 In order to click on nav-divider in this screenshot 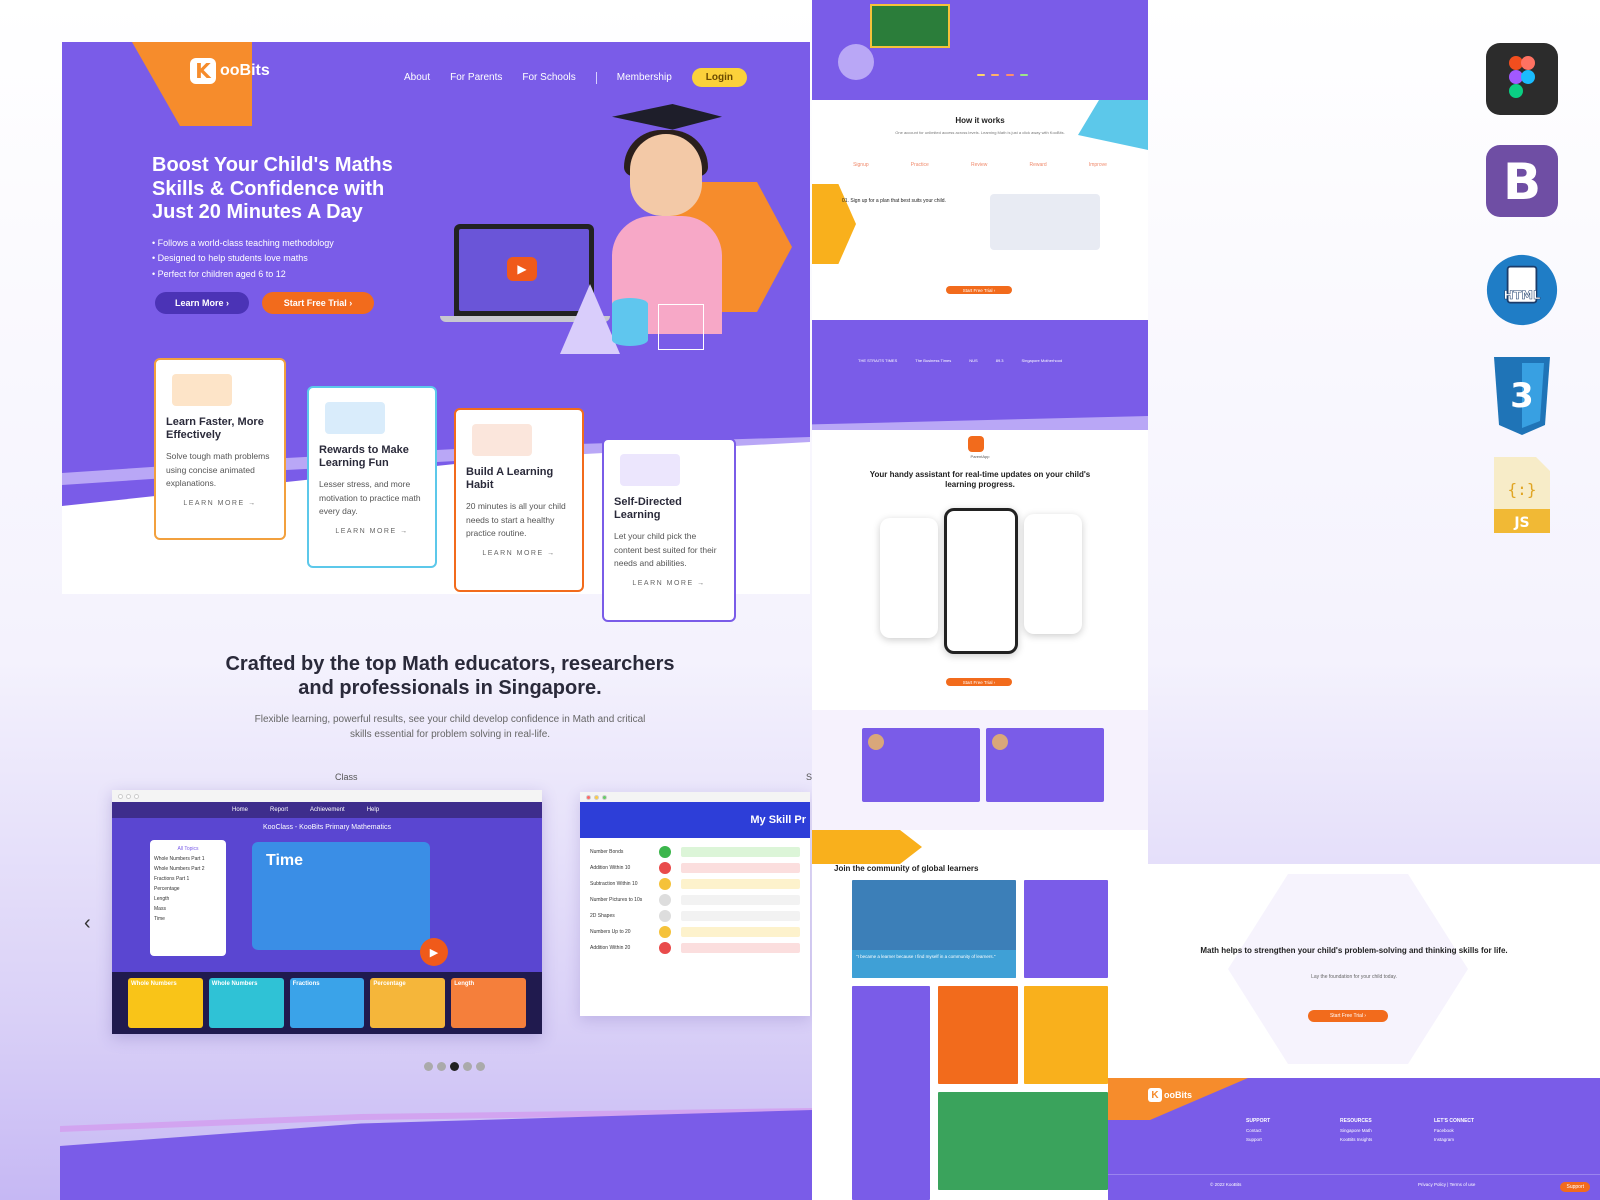, I will do `click(596, 77)`.